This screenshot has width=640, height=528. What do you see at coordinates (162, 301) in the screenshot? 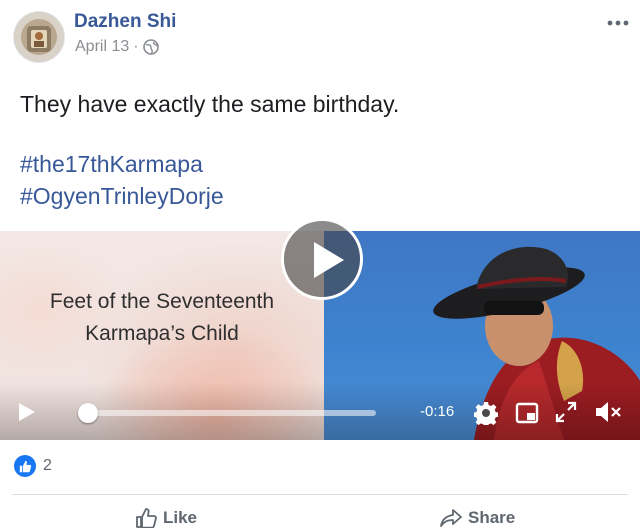
I see `video-caption-line1: Feet of the Seventeenth` at bounding box center [162, 301].